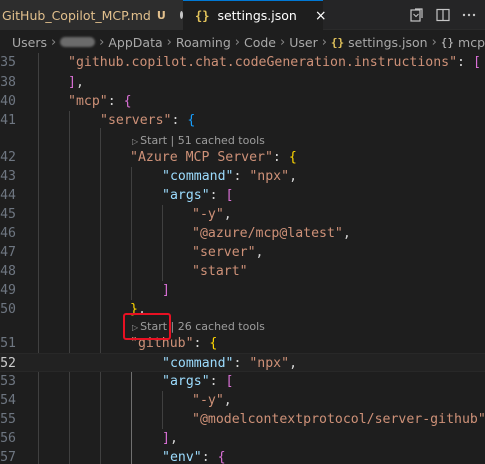 The image size is (485, 464). I want to click on codelens-cached-tools: 51 cached tools, so click(221, 140).